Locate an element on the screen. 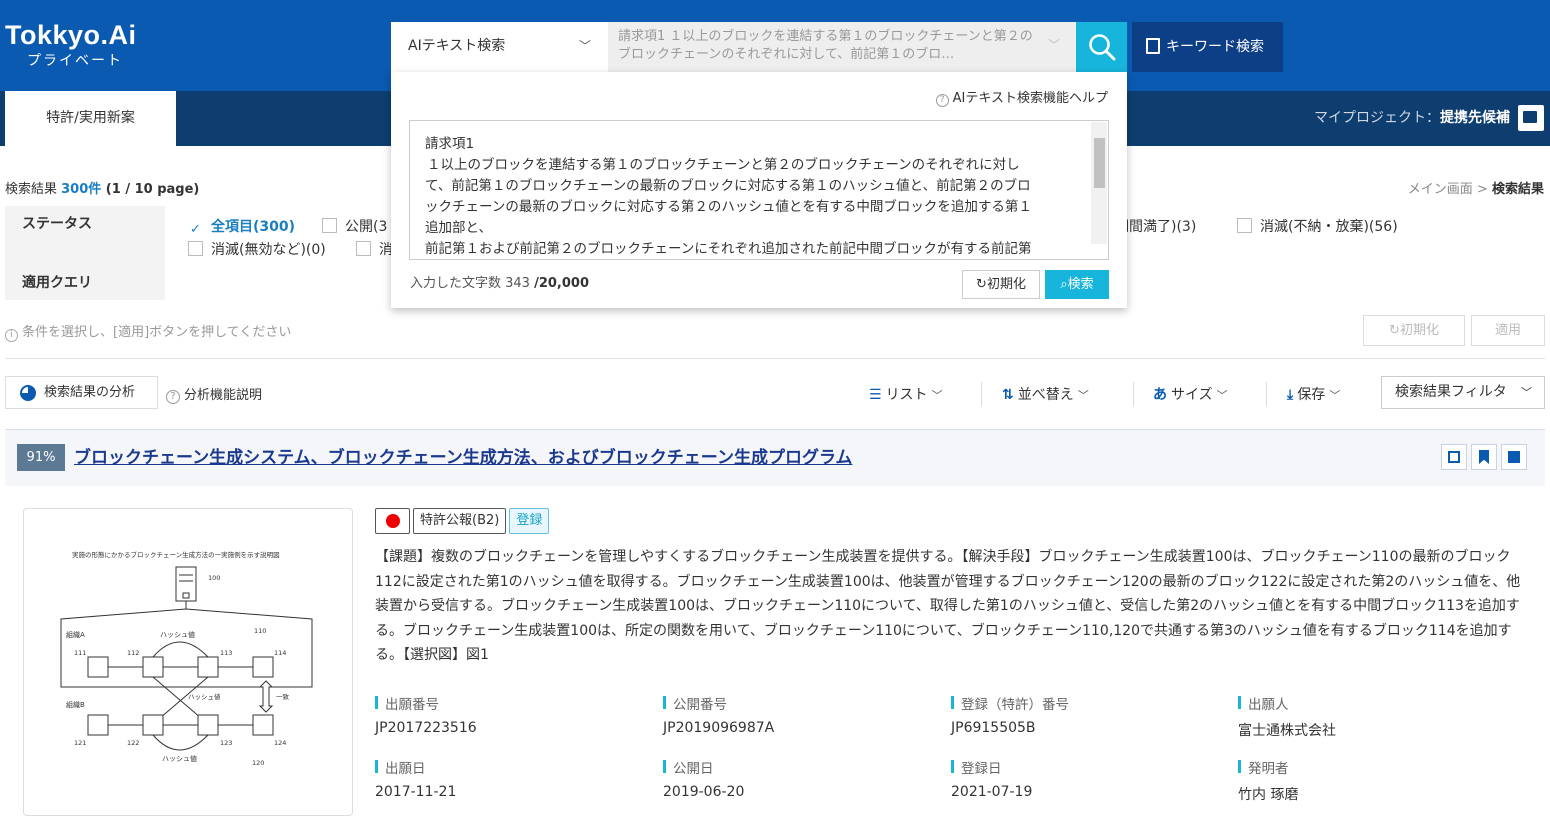 This screenshot has height=829, width=1550. meta-label: 登録（特許）番号 is located at coordinates (1010, 703).